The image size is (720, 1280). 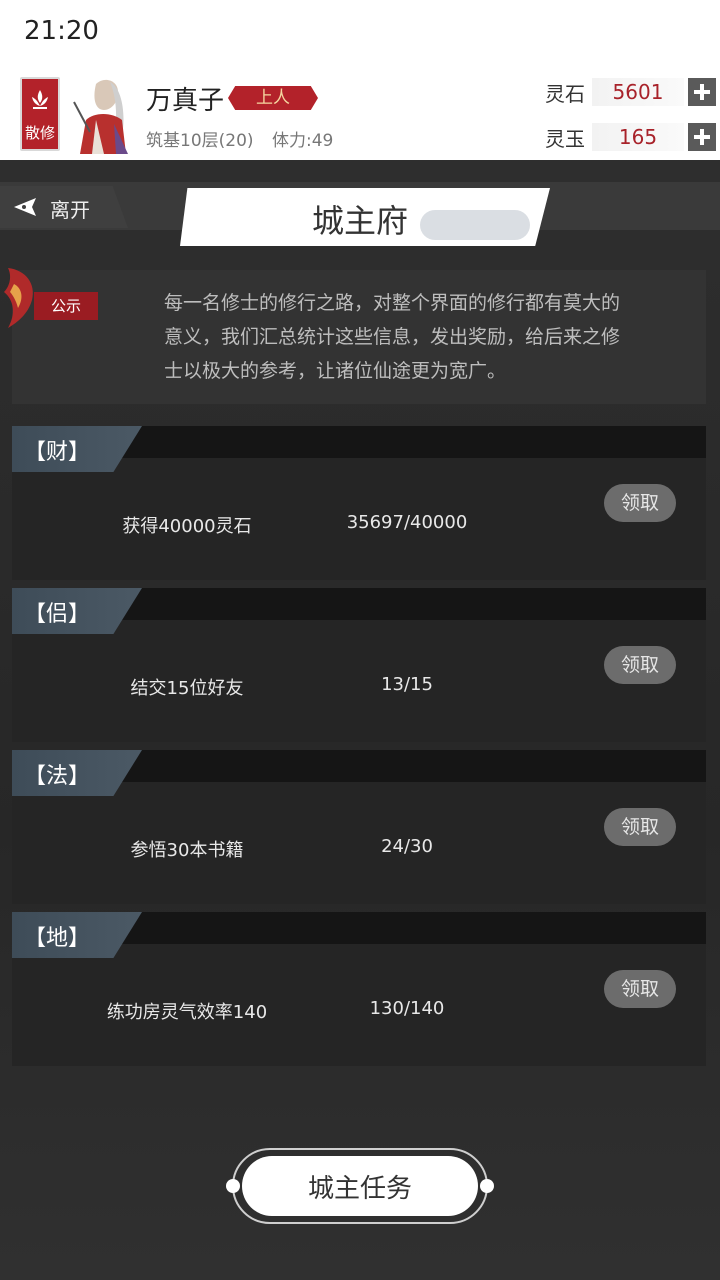 I want to click on task-card-wealth: 【财】 获得40000灵石 35697/40000 领取, so click(x=359, y=503).